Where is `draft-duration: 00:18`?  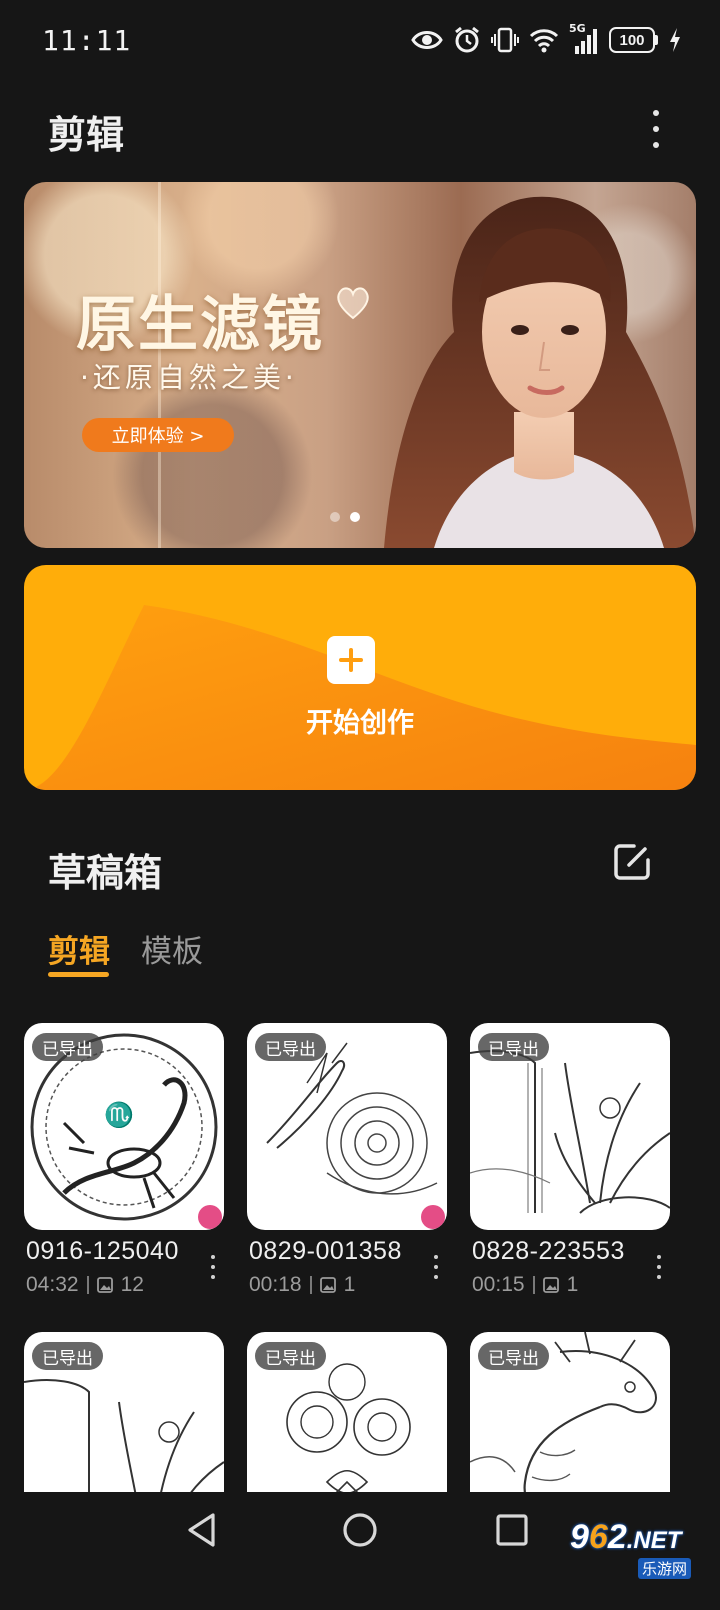
draft-duration: 00:18 is located at coordinates (275, 1284).